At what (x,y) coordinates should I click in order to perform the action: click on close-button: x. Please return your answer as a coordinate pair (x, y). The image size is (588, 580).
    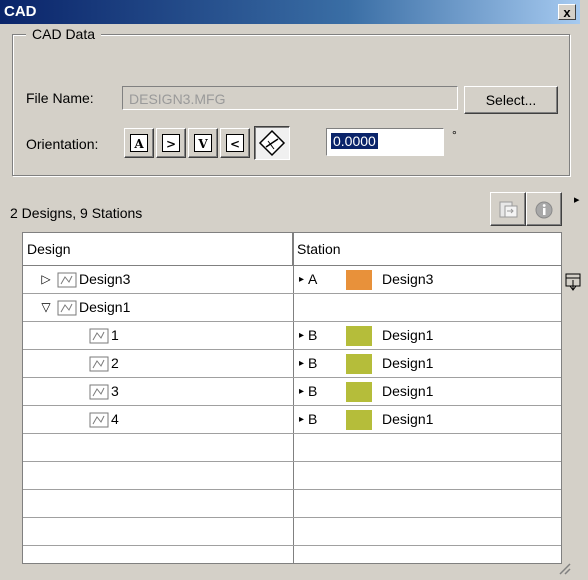
    Looking at the image, I should click on (567, 12).